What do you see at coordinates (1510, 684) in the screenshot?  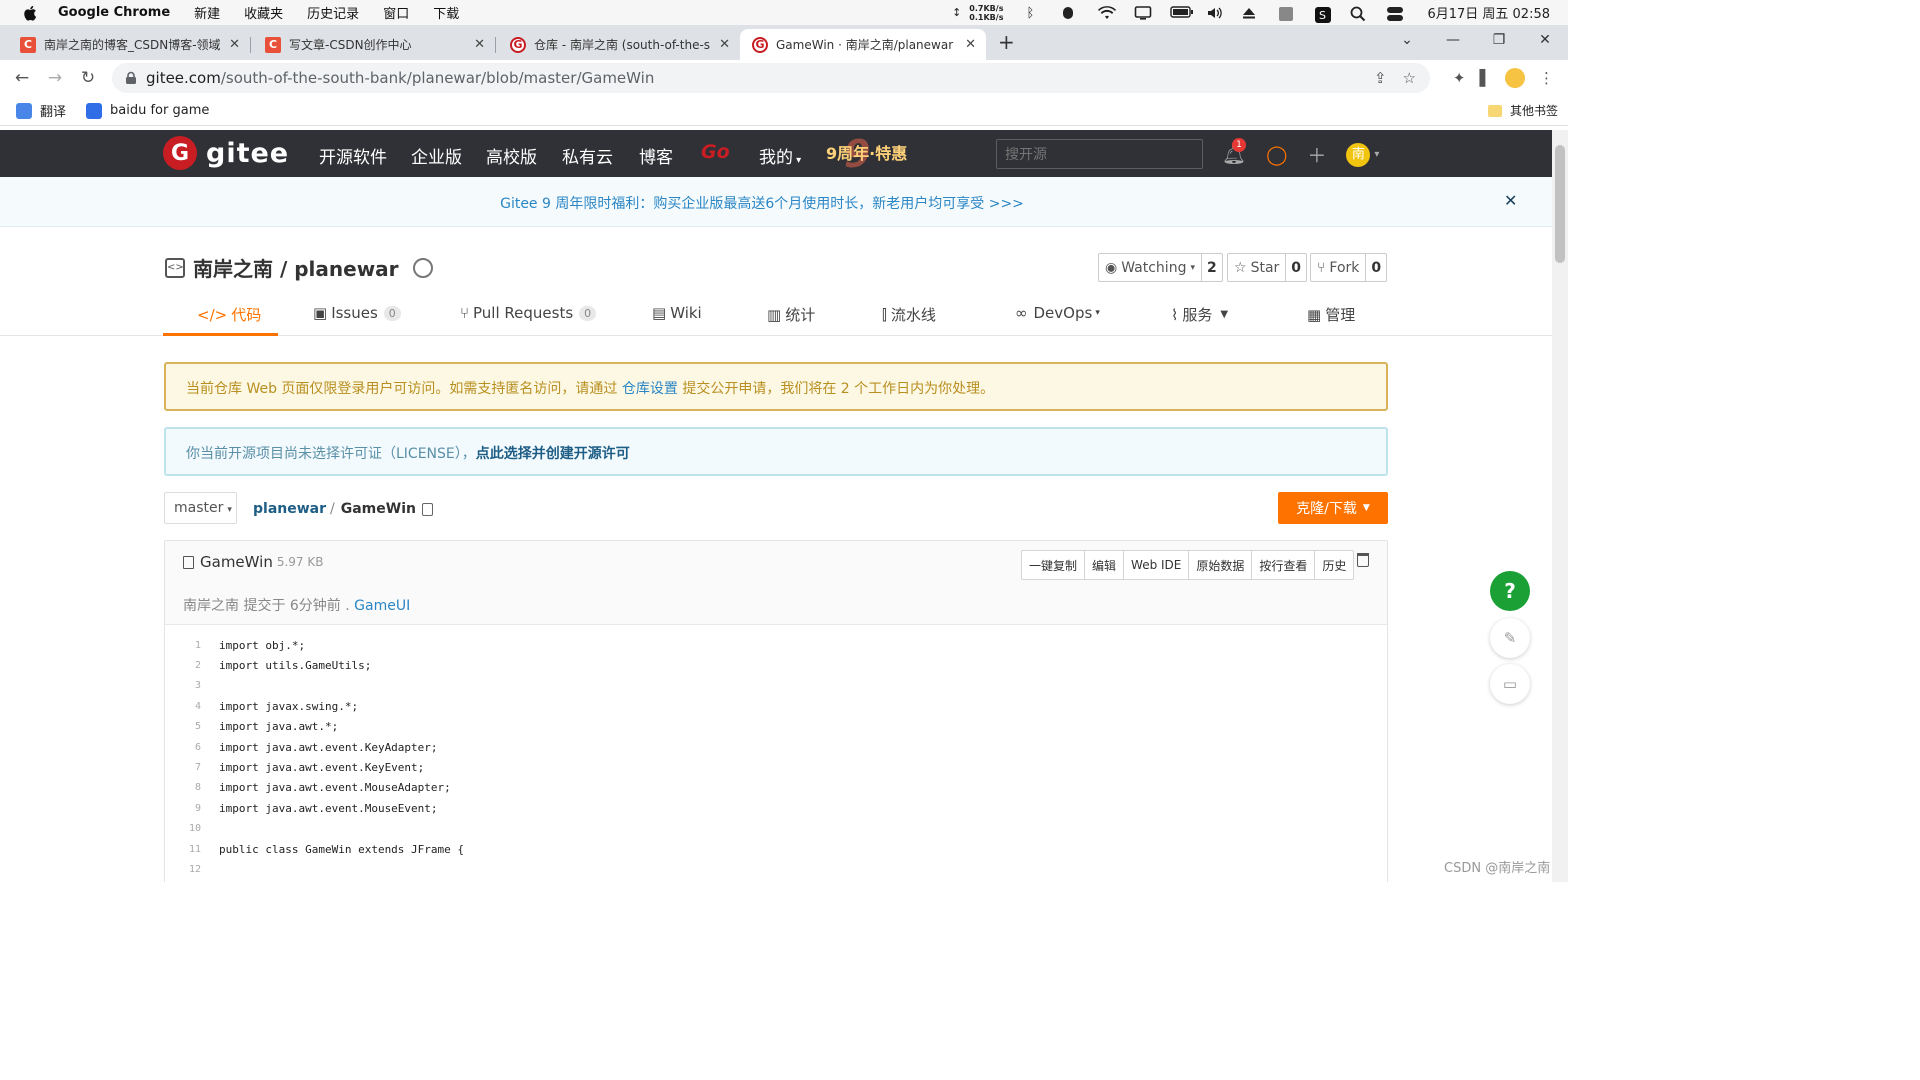 I see `chat-comment-icon: ▭` at bounding box center [1510, 684].